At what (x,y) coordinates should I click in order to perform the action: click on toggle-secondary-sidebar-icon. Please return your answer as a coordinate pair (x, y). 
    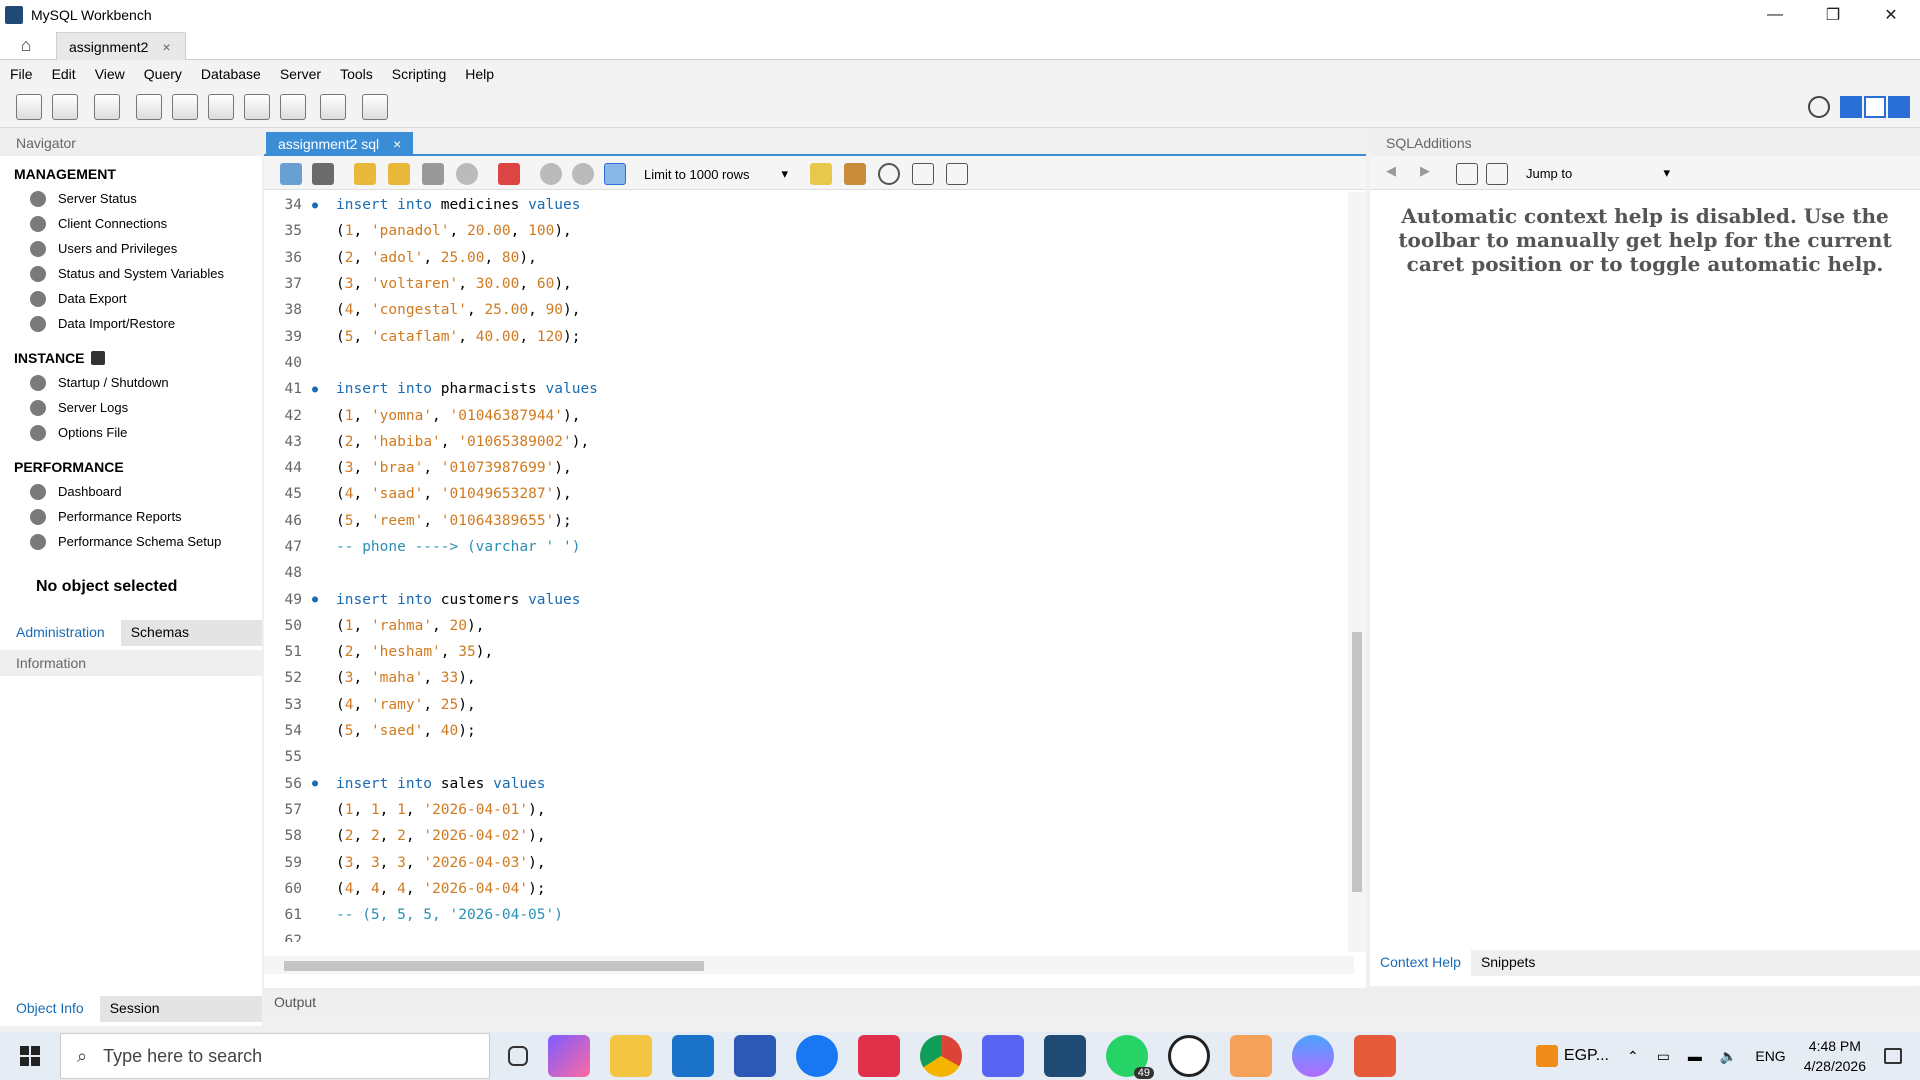
    Looking at the image, I should click on (1899, 107).